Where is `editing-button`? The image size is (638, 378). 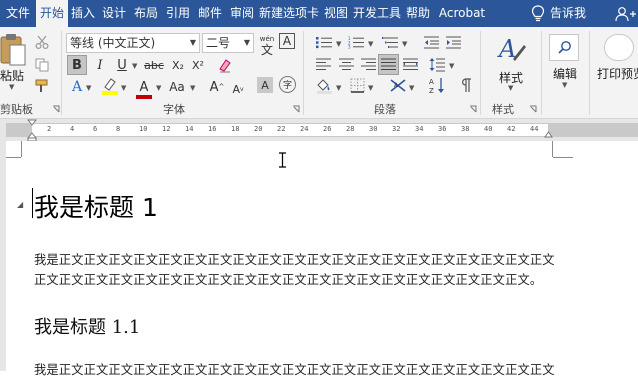
editing-button is located at coordinates (564, 47).